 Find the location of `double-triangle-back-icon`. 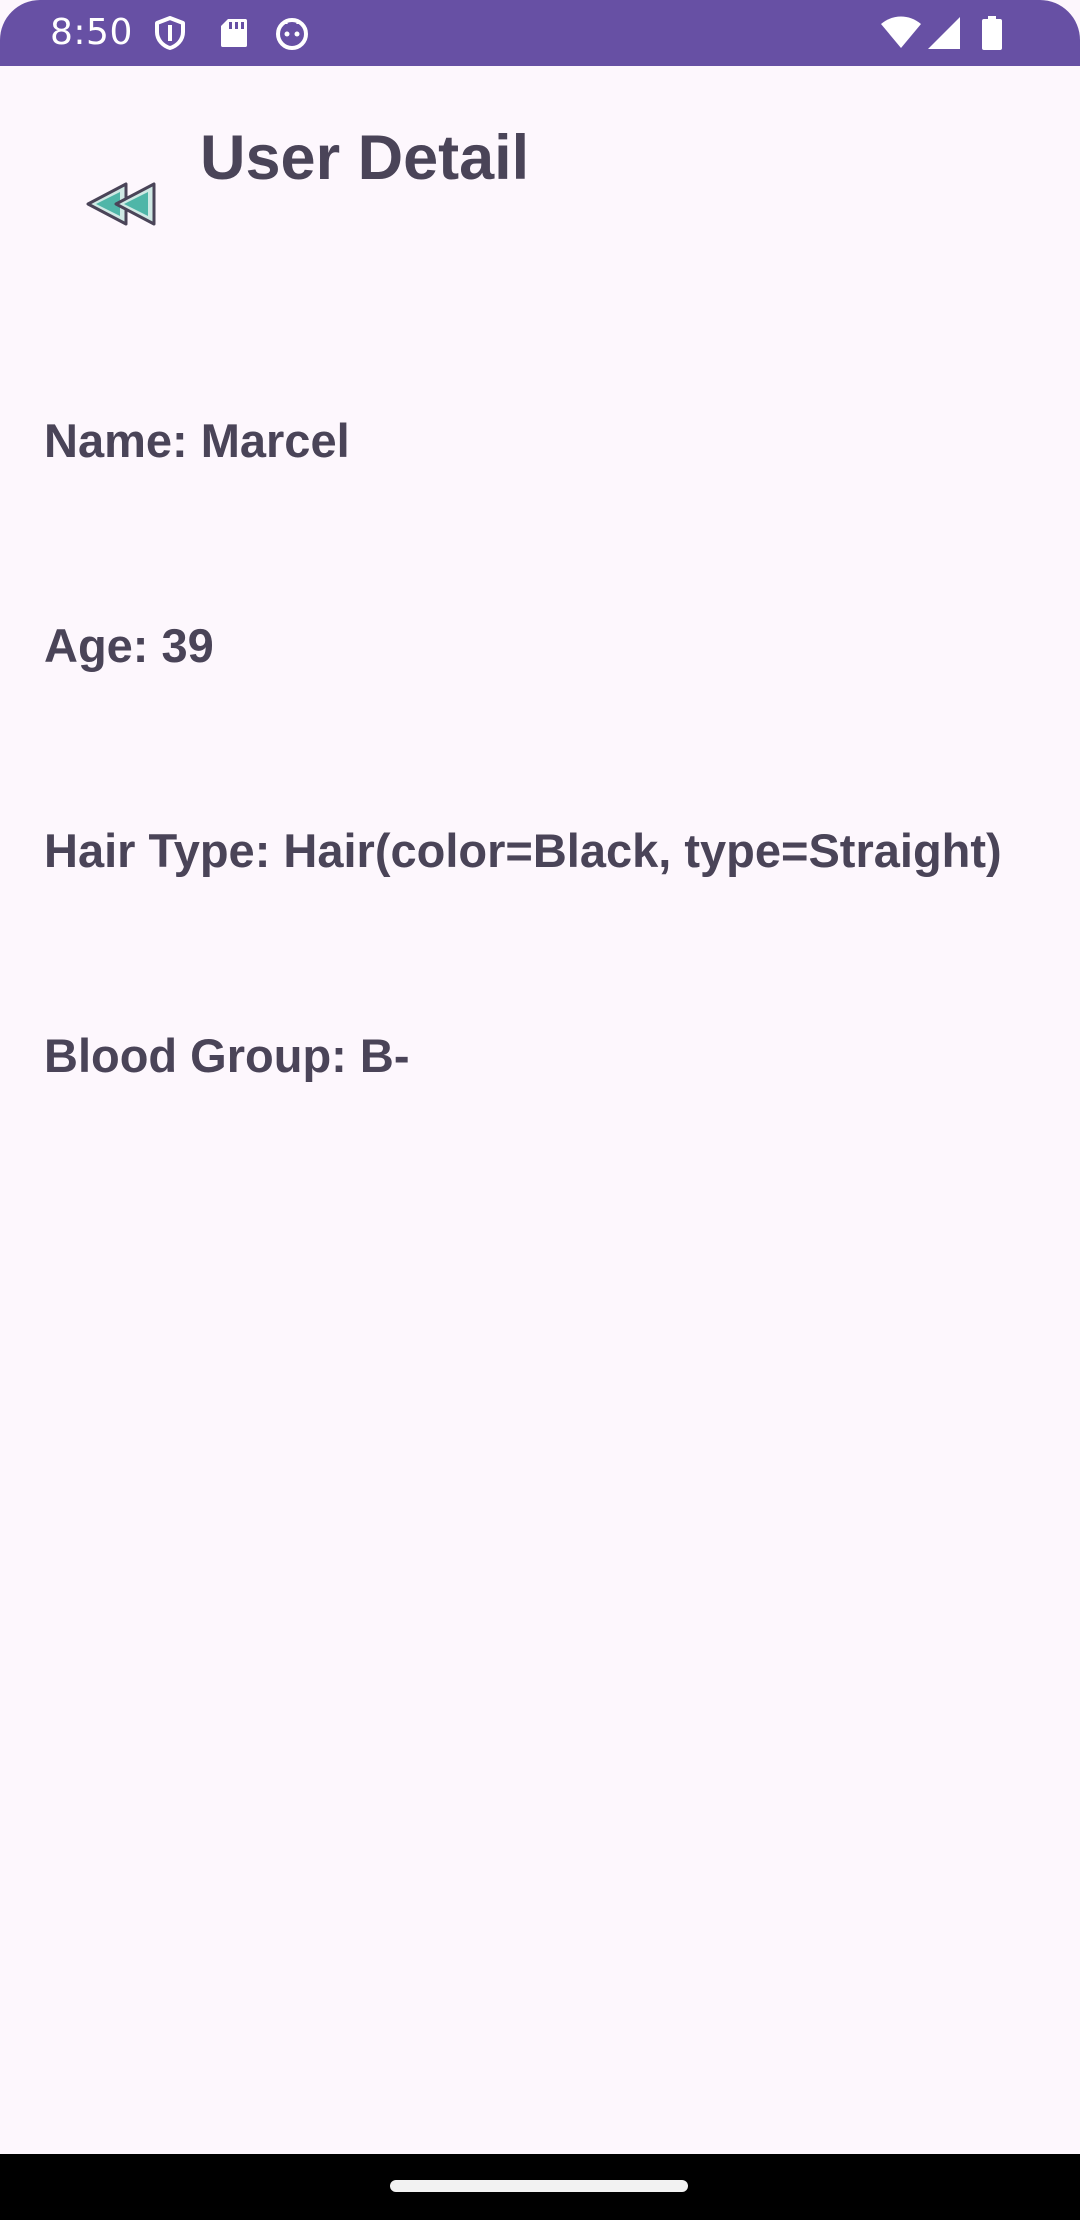

double-triangle-back-icon is located at coordinates (122, 204).